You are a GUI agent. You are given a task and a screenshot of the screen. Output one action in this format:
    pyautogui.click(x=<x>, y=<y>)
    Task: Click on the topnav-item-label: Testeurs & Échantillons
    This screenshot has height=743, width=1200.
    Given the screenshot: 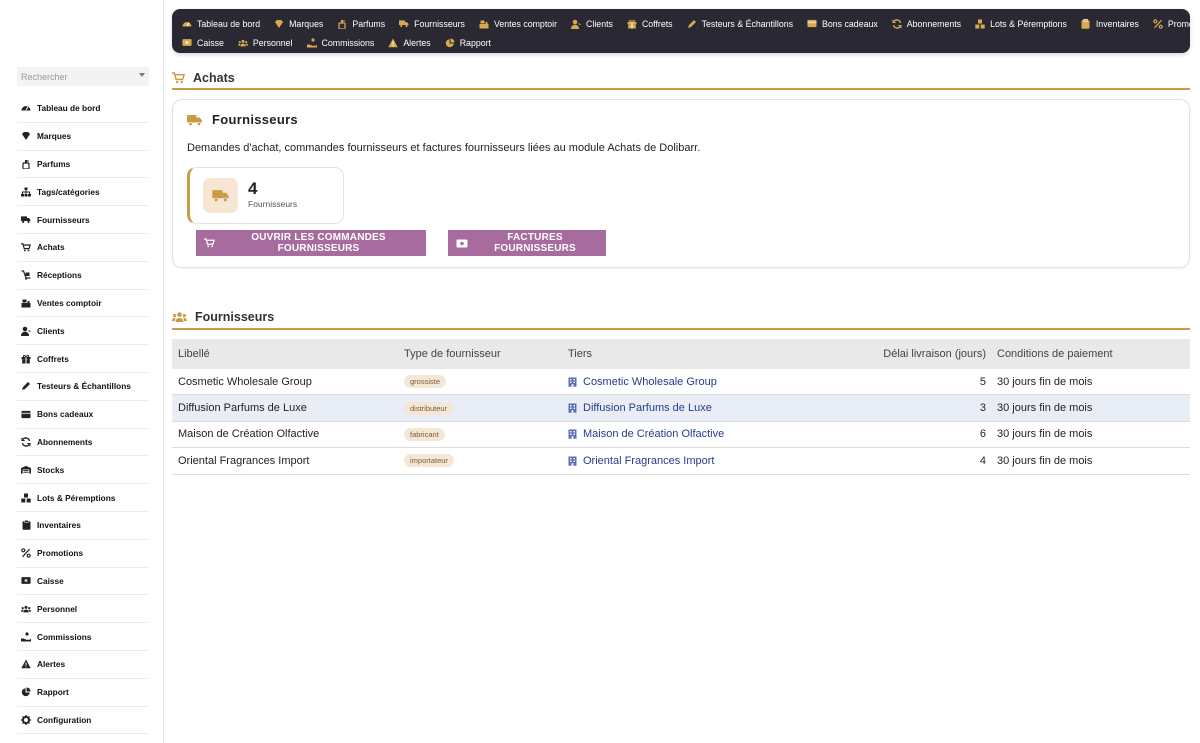 What is the action you would take?
    pyautogui.click(x=747, y=23)
    